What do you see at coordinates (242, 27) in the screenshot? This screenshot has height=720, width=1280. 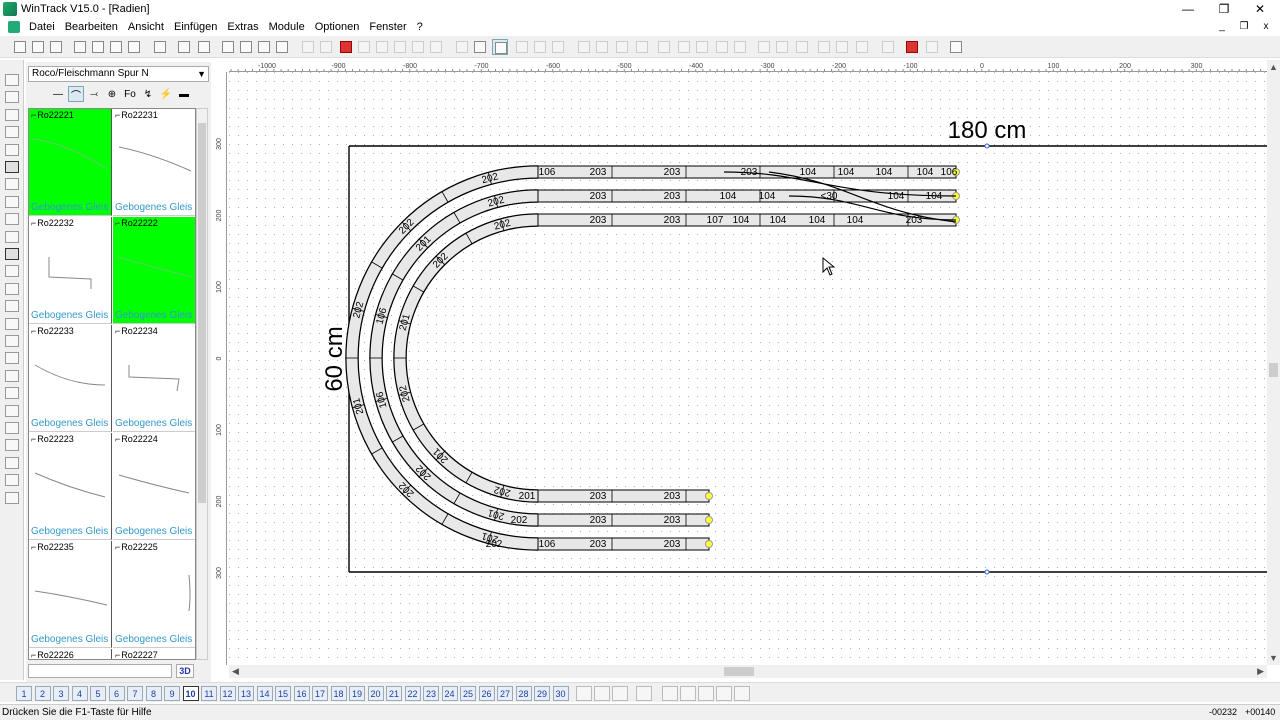 I see `menu-extras: Extras` at bounding box center [242, 27].